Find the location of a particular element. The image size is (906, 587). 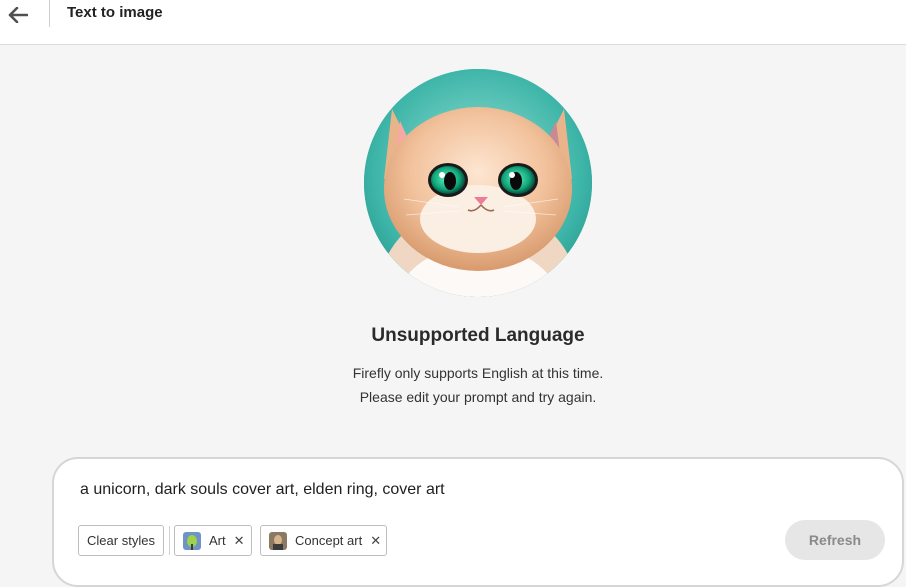

arrow-left-icon is located at coordinates (18, 15).